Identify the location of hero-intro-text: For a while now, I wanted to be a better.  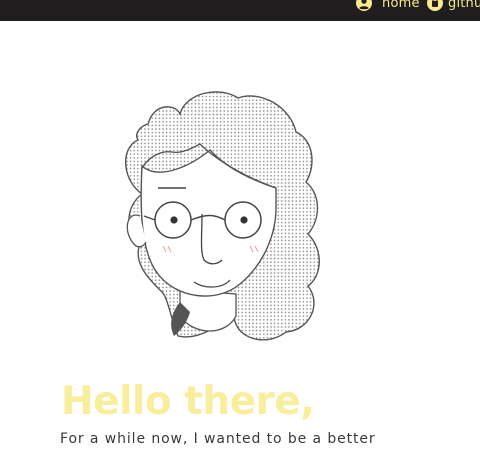
(218, 439).